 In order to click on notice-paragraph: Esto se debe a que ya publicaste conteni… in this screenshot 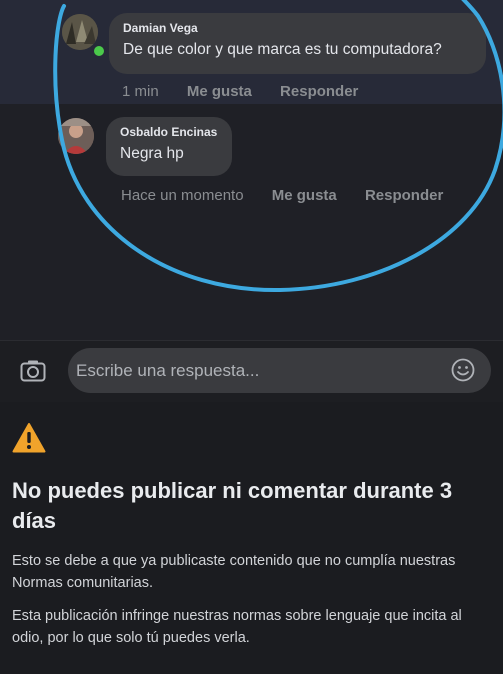, I will do `click(234, 572)`.